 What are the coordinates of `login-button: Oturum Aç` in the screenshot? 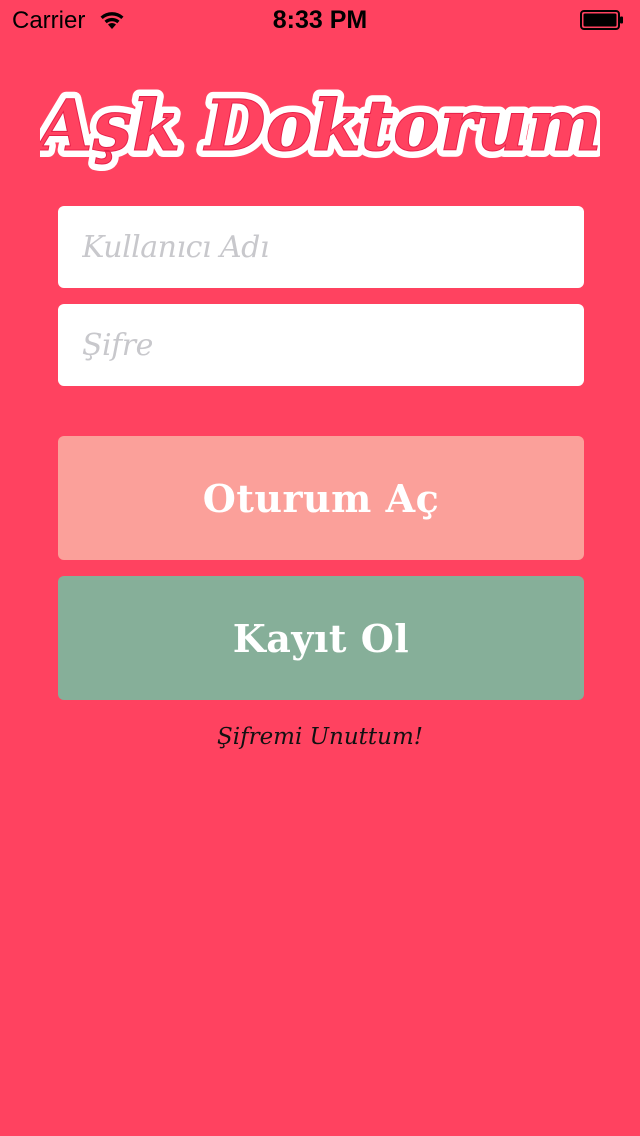 It's located at (321, 498).